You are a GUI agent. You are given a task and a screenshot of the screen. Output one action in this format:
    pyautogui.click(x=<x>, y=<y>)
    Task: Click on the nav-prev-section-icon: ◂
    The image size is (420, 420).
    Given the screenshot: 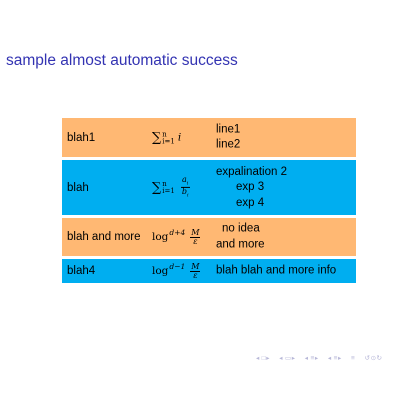 What is the action you would take?
    pyautogui.click(x=307, y=358)
    